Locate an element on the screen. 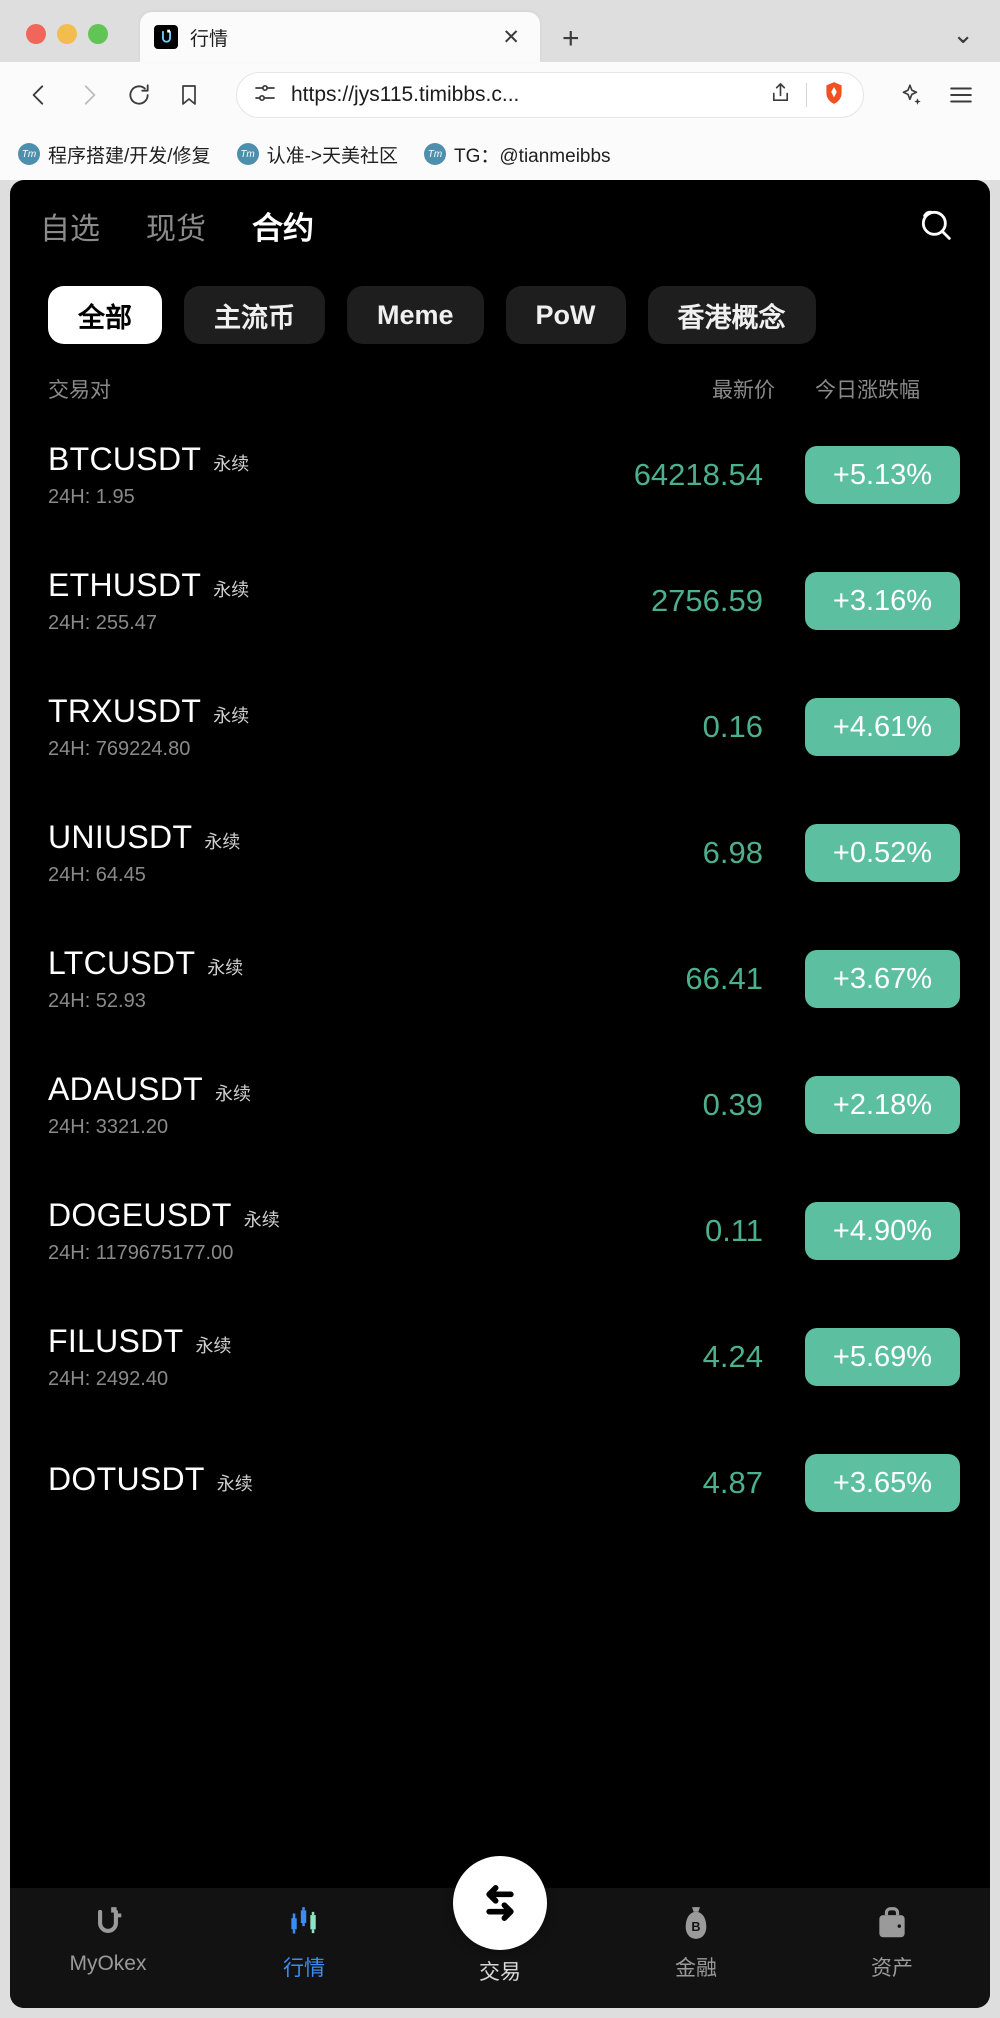 The image size is (1000, 2018). forward-icon is located at coordinates (89, 95).